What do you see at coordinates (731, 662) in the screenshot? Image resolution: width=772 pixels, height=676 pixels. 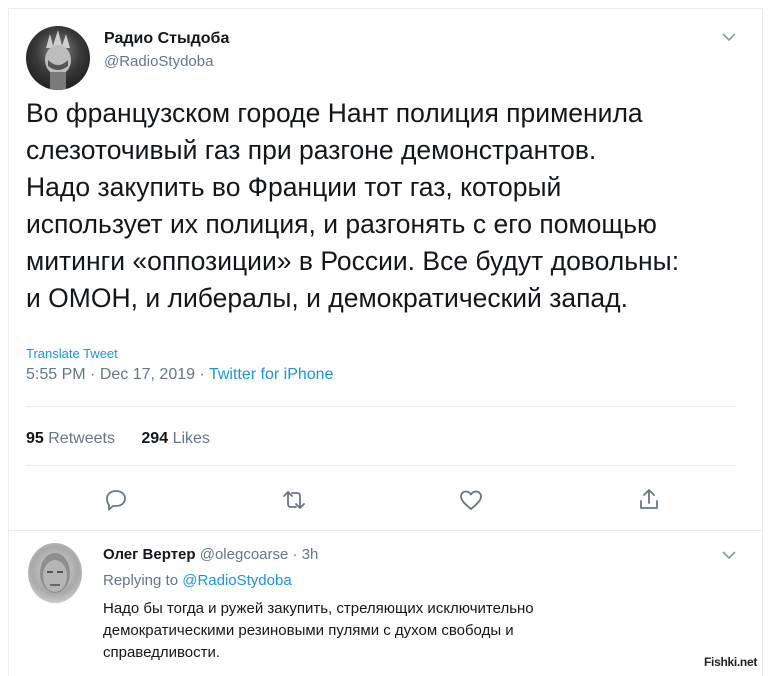 I see `watermark: Fishki.net` at bounding box center [731, 662].